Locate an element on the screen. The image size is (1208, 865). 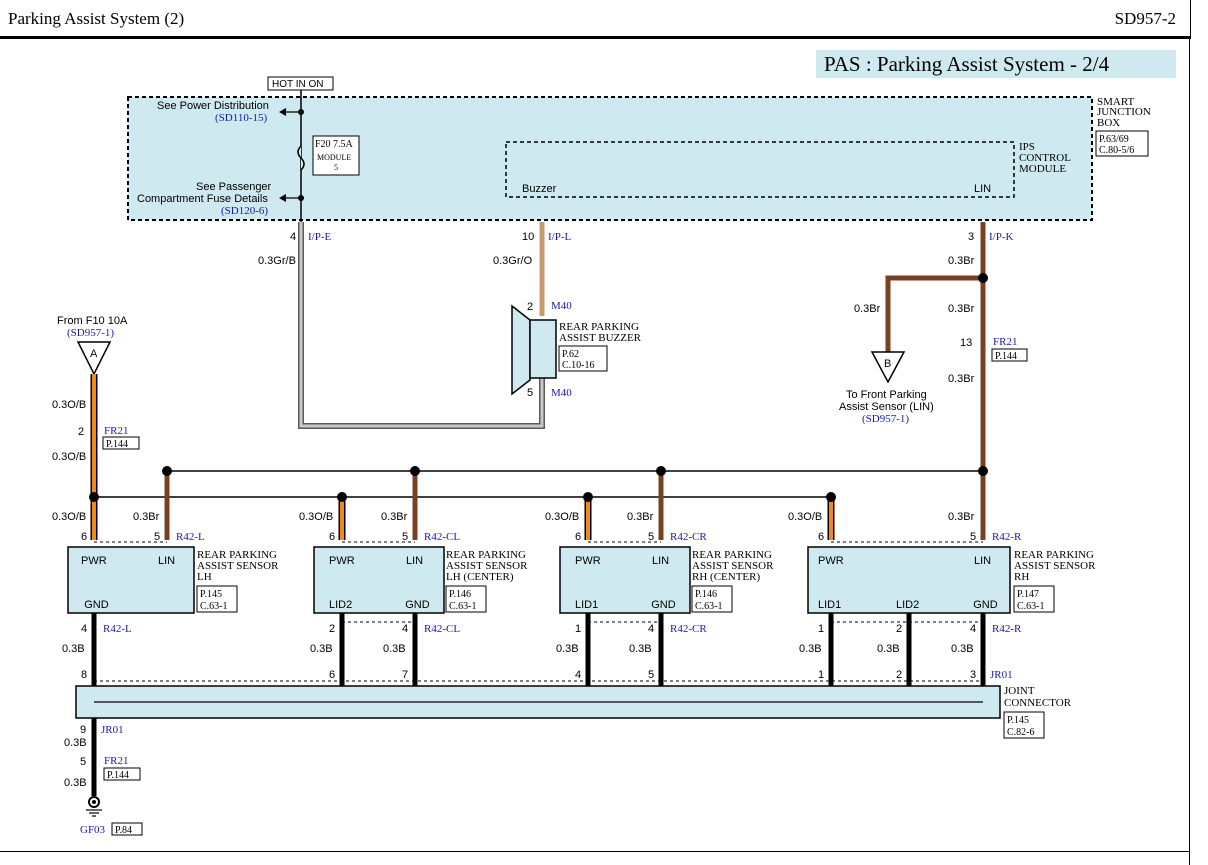
sensor-rh-center-jc-pin-2: 5 is located at coordinates (651, 675).